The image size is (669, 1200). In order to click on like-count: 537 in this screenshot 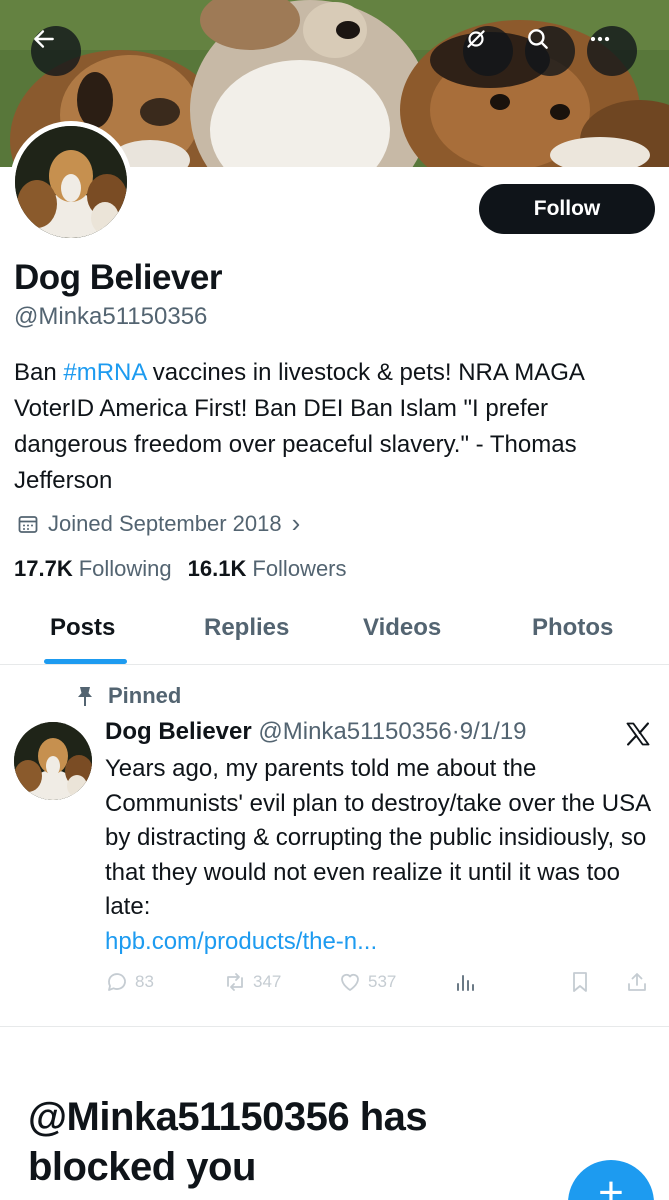, I will do `click(382, 981)`.